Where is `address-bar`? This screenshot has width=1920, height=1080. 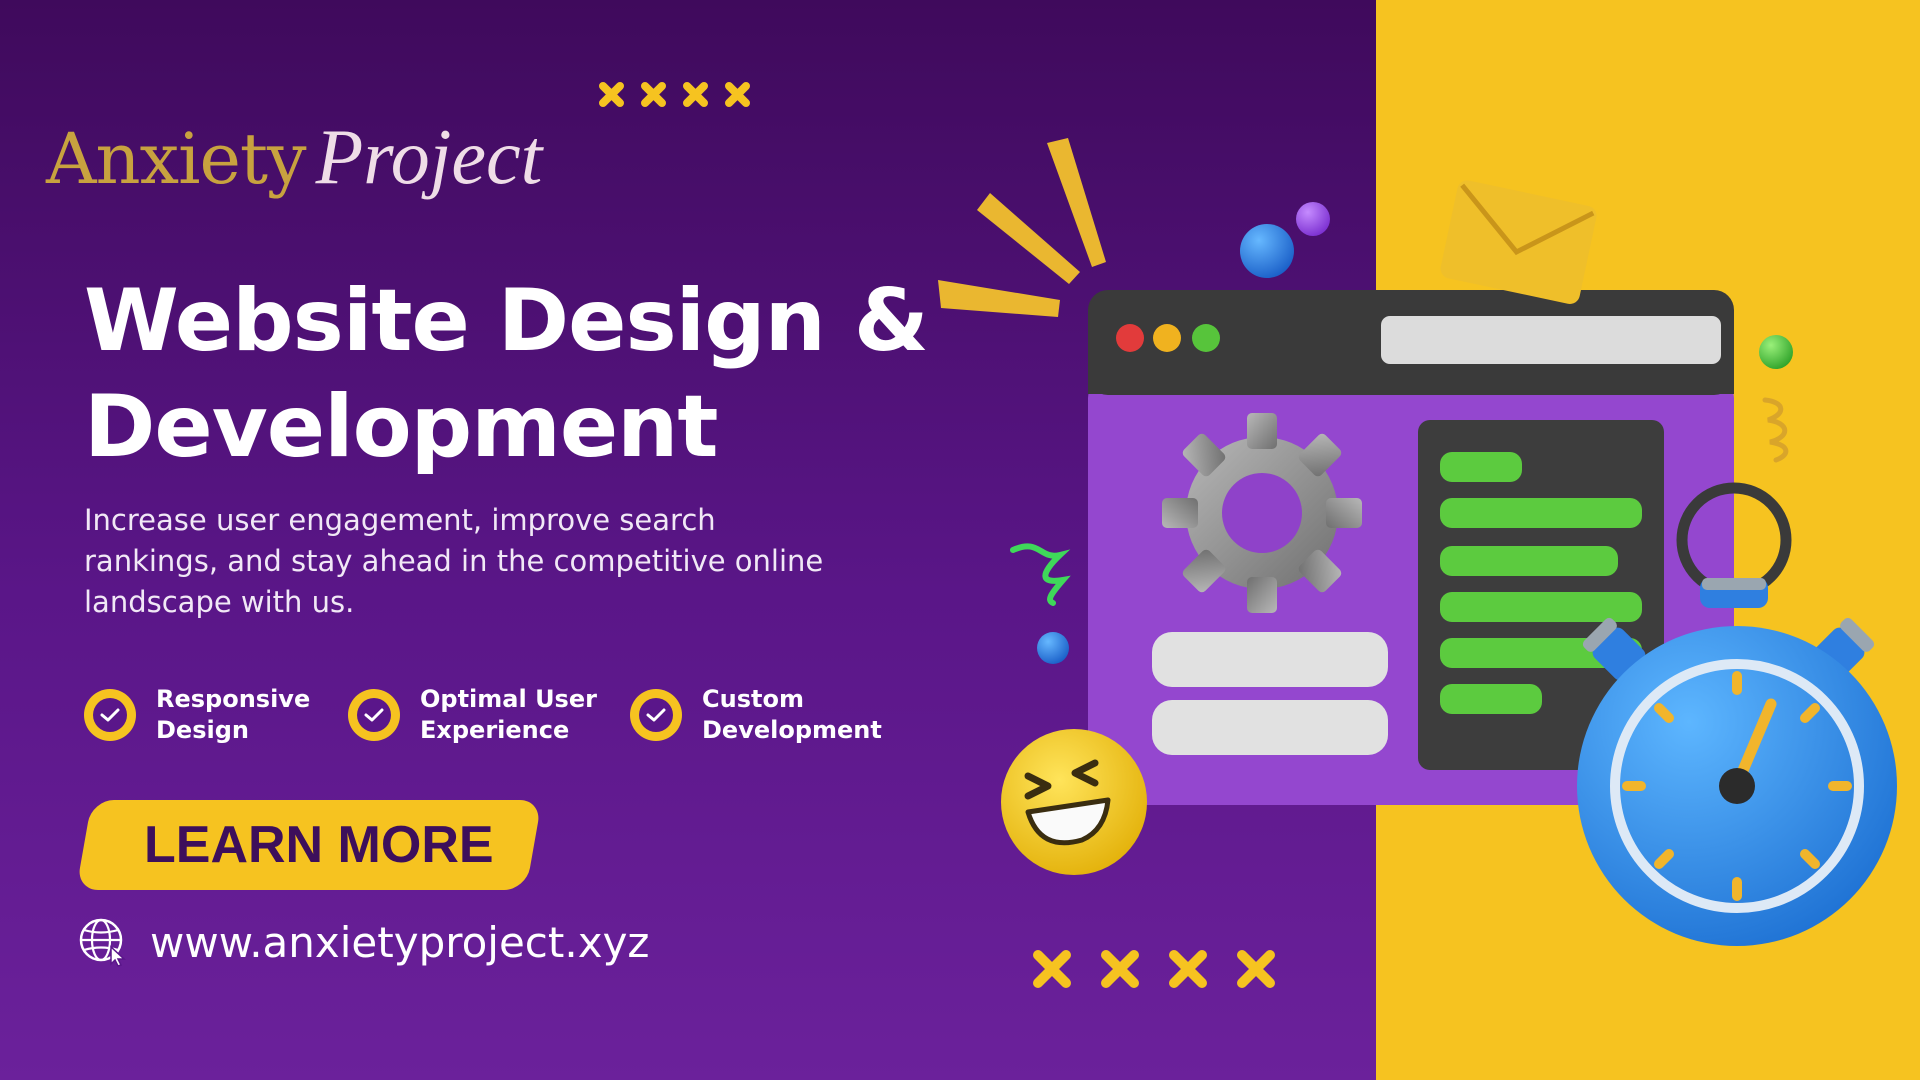
address-bar is located at coordinates (1551, 340).